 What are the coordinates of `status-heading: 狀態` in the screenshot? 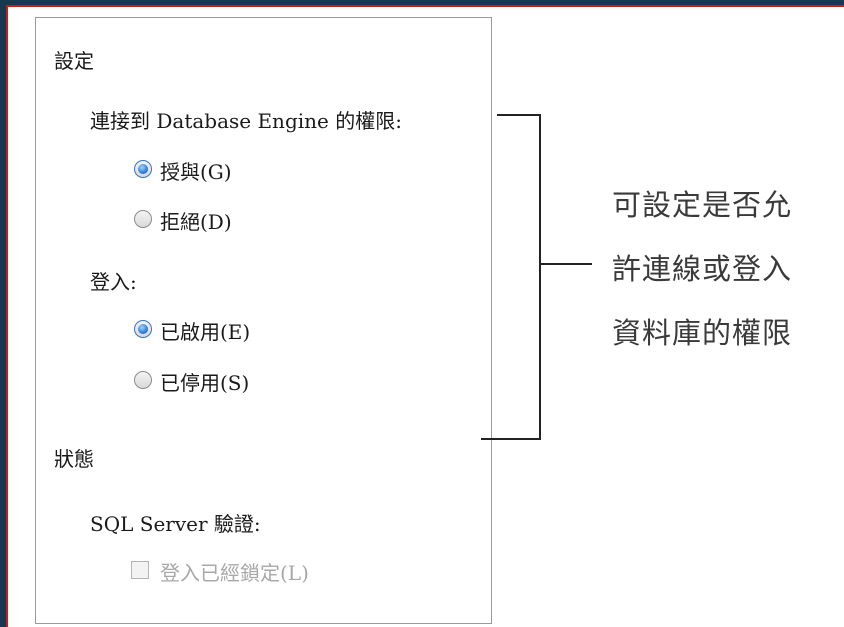 It's located at (74, 459).